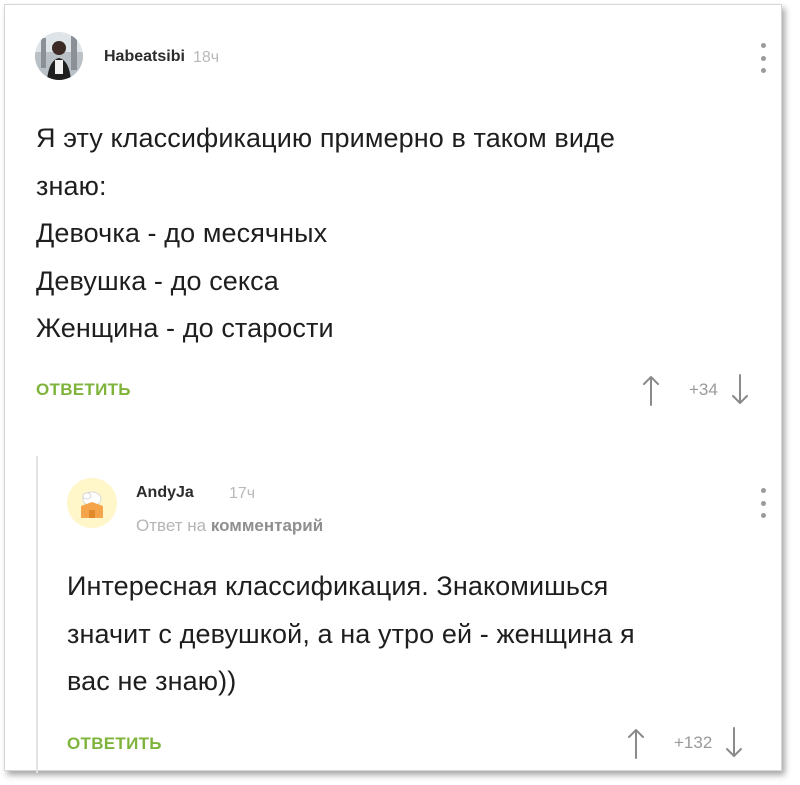 The image size is (800, 785). I want to click on score: +34, so click(703, 389).